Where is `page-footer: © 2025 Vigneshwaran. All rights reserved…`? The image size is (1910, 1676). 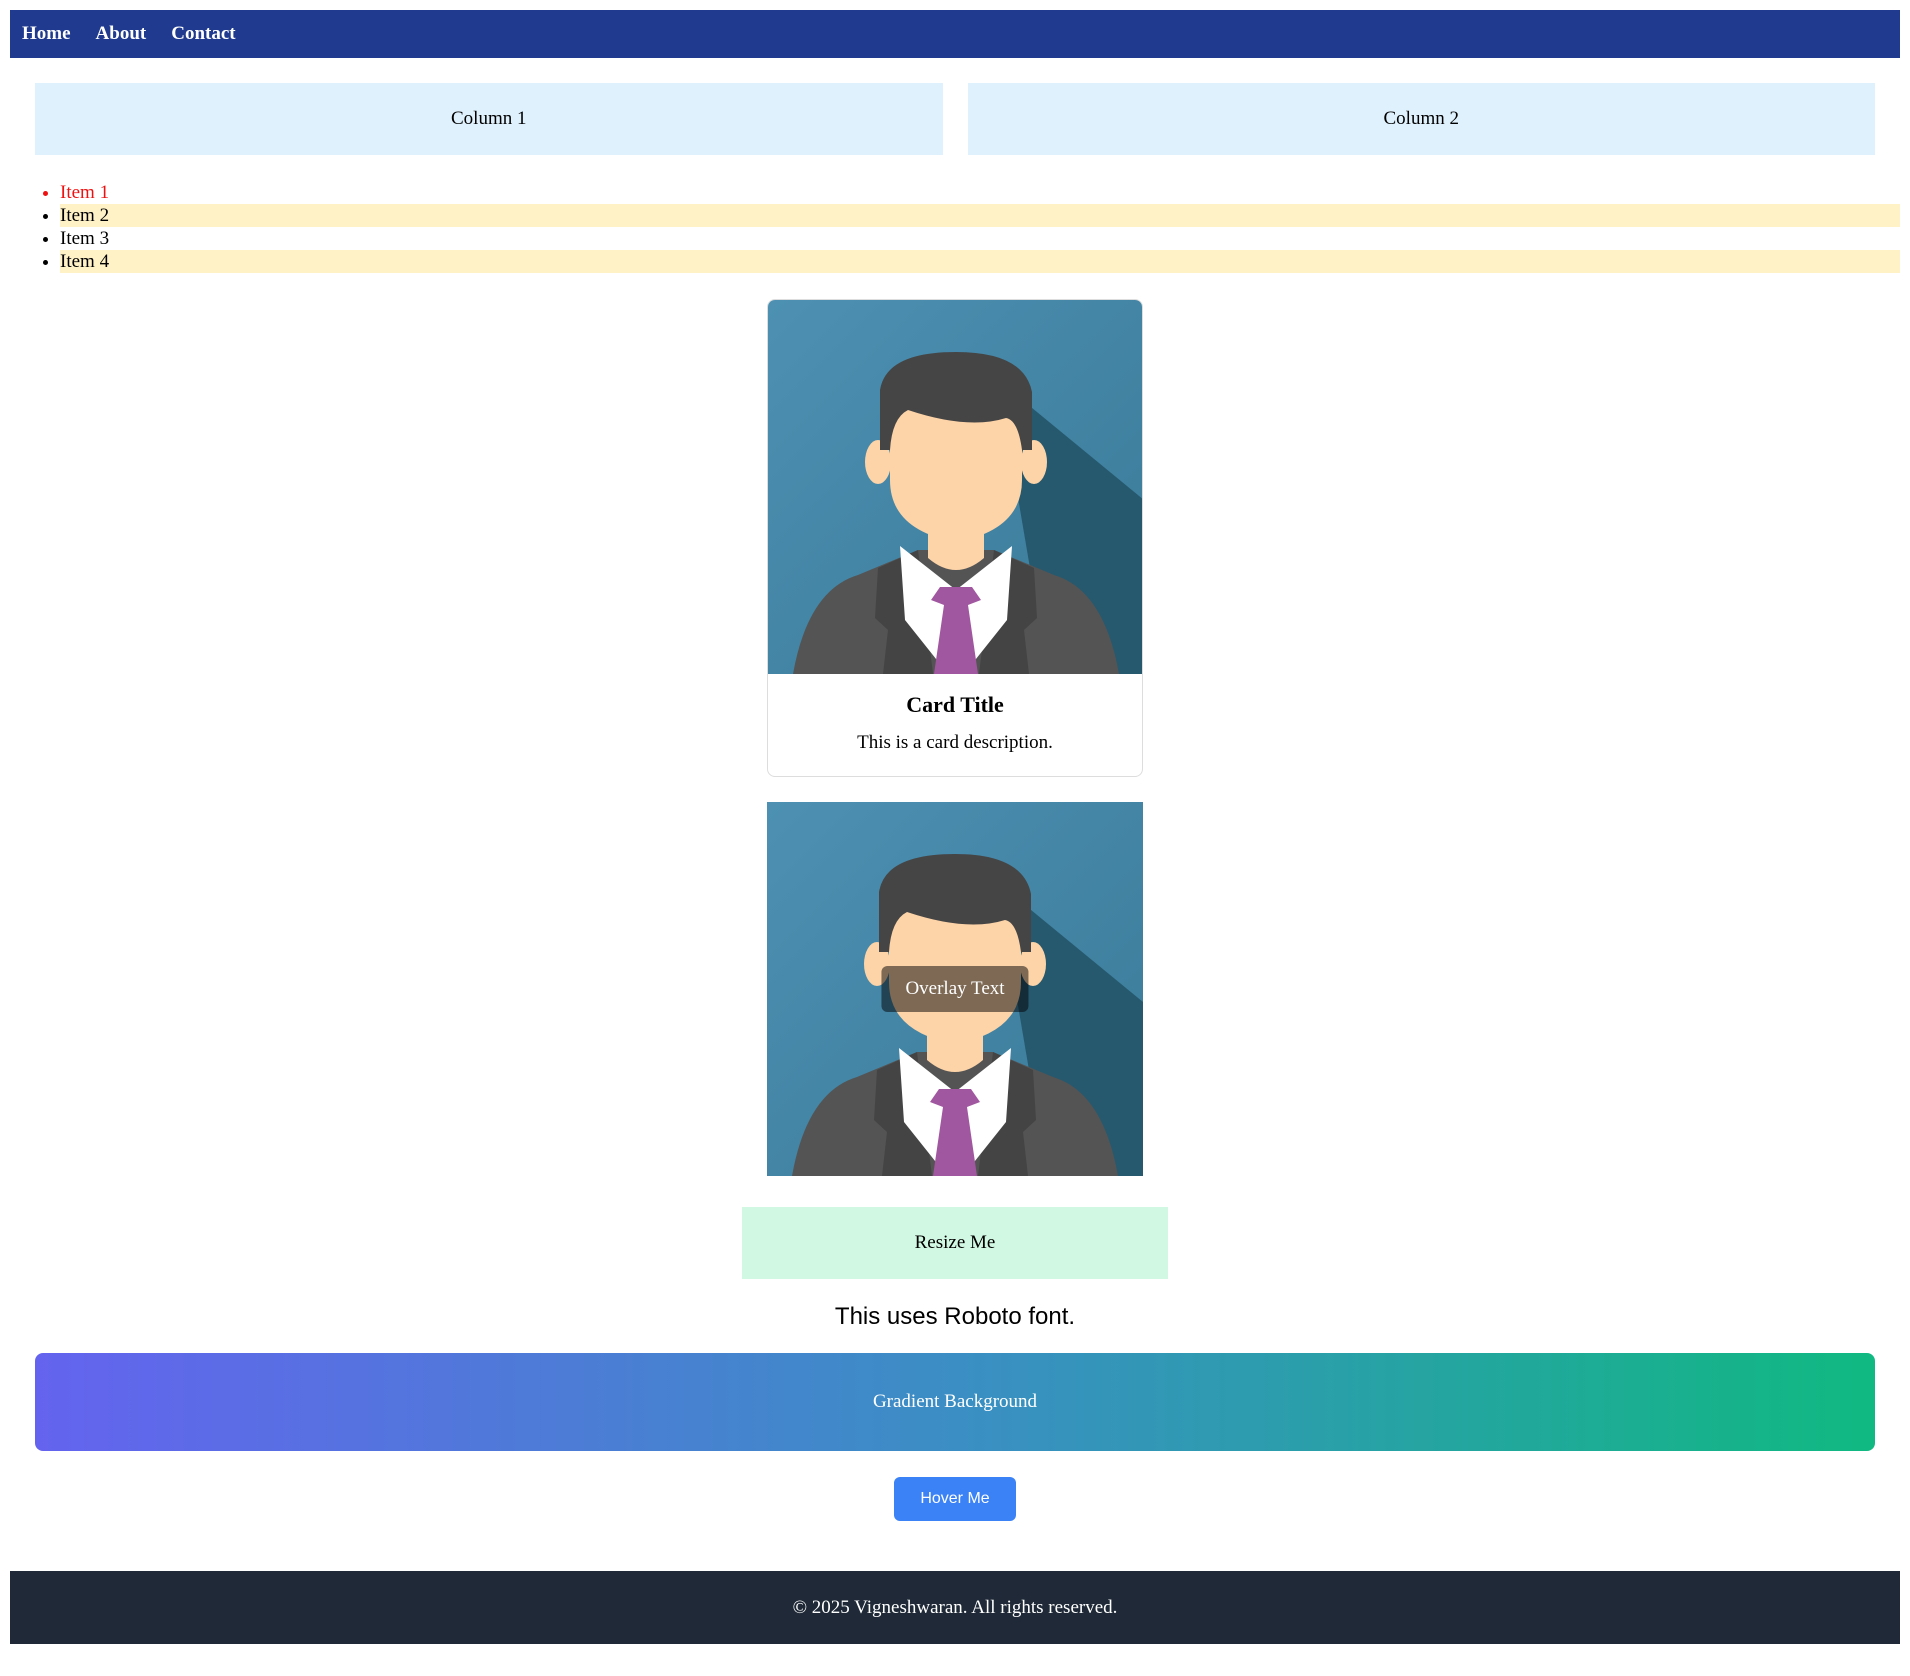 page-footer: © 2025 Vigneshwaran. All rights reserved… is located at coordinates (955, 1607).